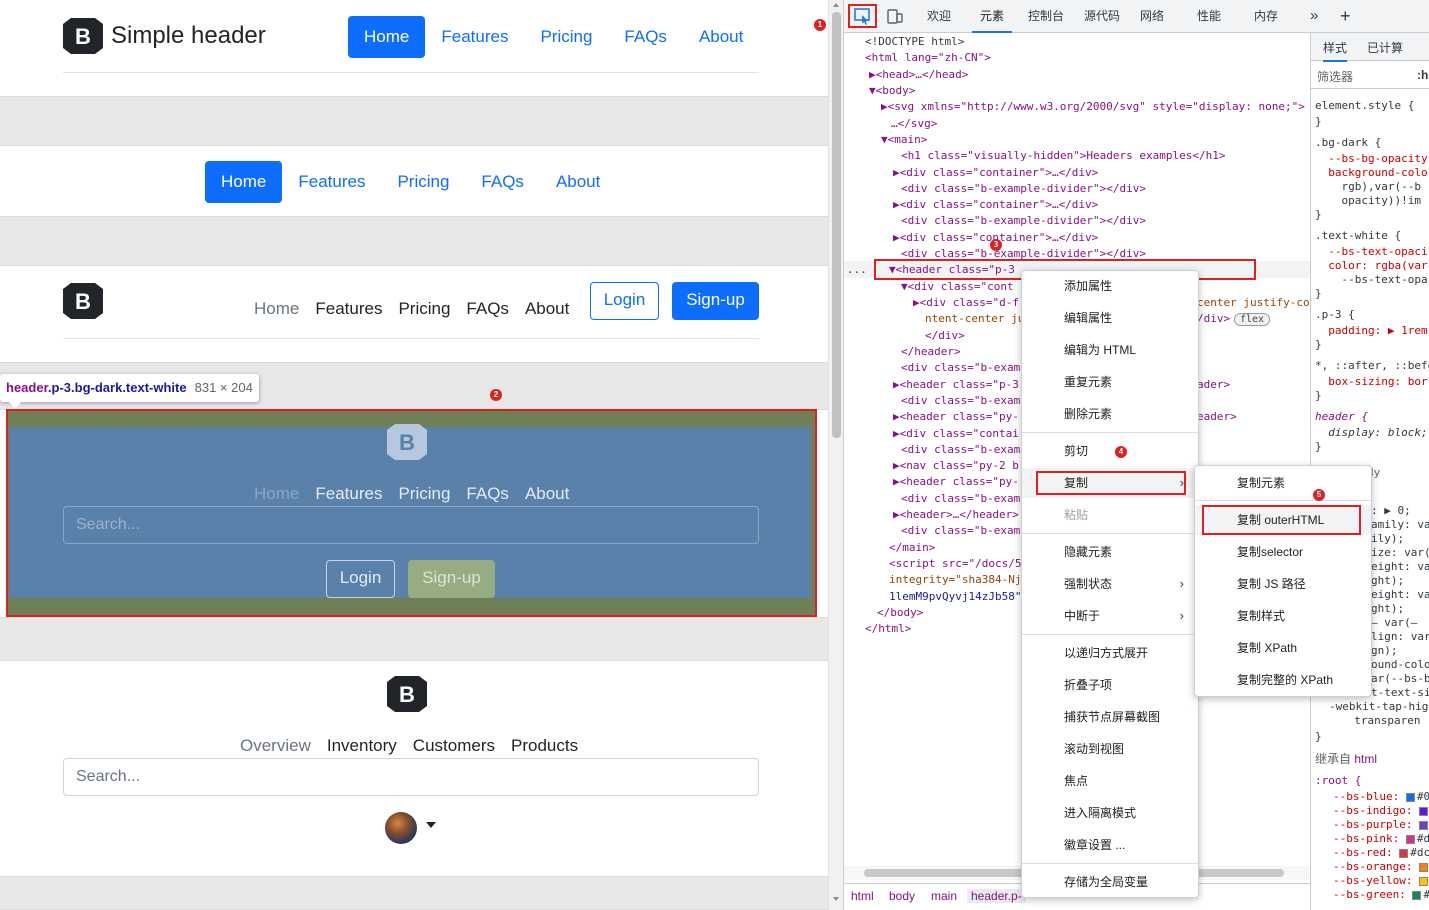  I want to click on breadcrumb-body: body, so click(902, 896).